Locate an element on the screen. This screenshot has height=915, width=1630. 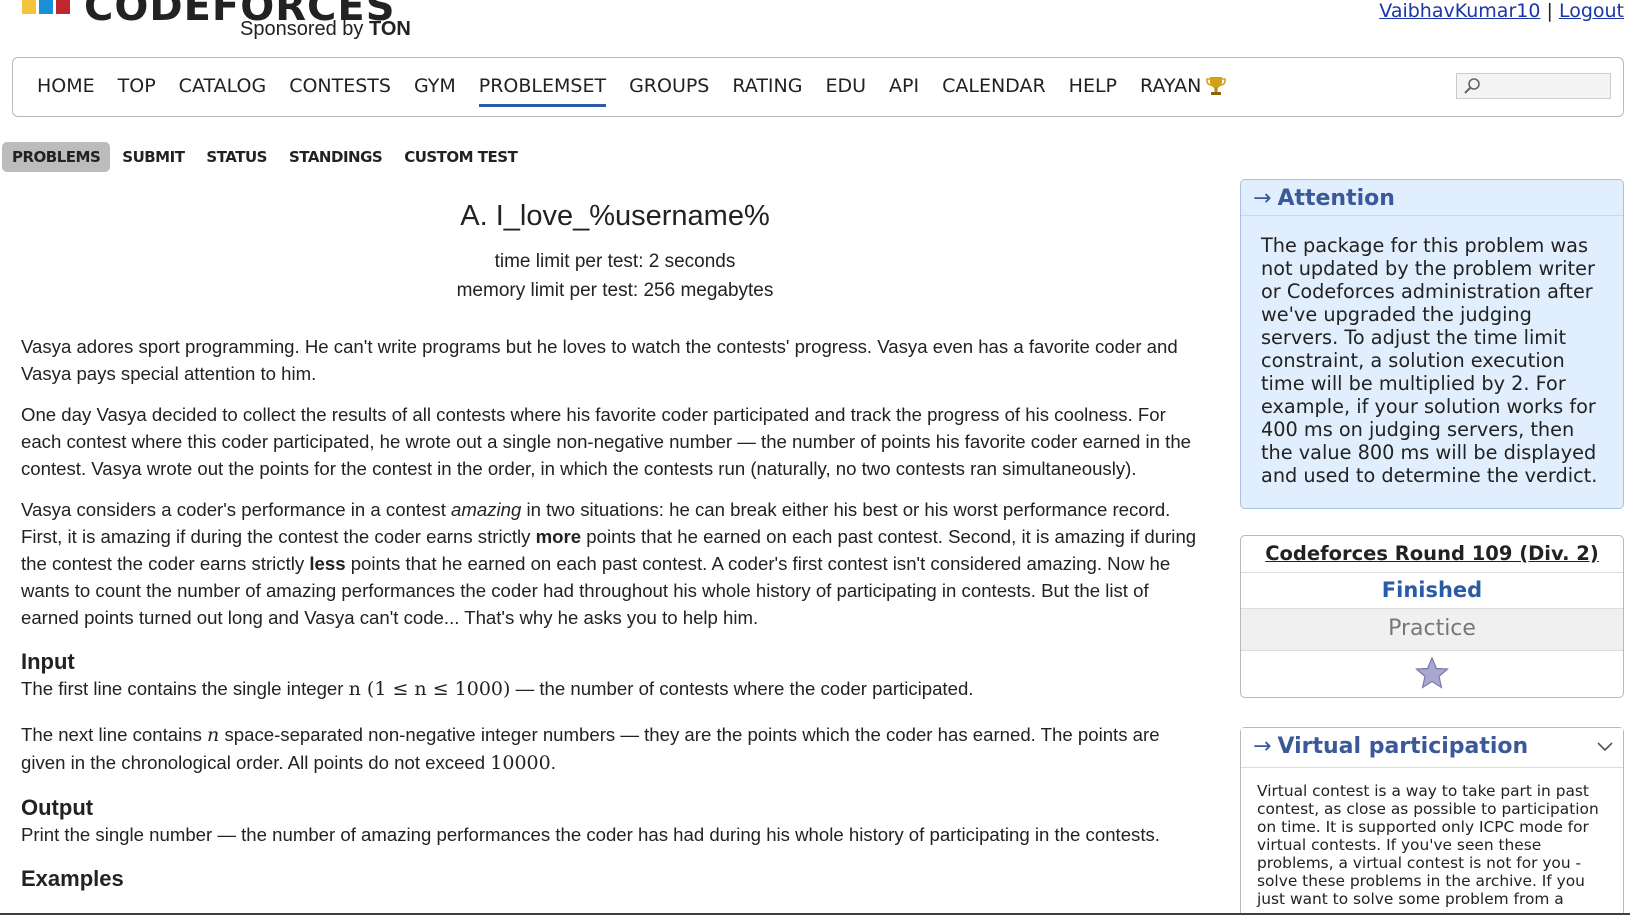
nav-help: HELP is located at coordinates (1093, 86).